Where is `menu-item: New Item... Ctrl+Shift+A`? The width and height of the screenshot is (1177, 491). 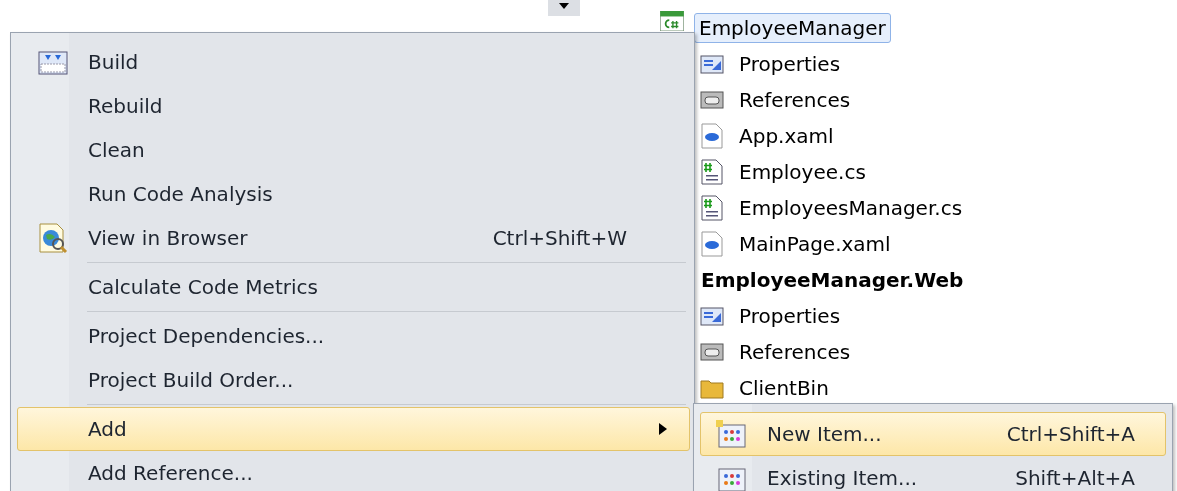
menu-item: New Item... Ctrl+Shift+A is located at coordinates (933, 434).